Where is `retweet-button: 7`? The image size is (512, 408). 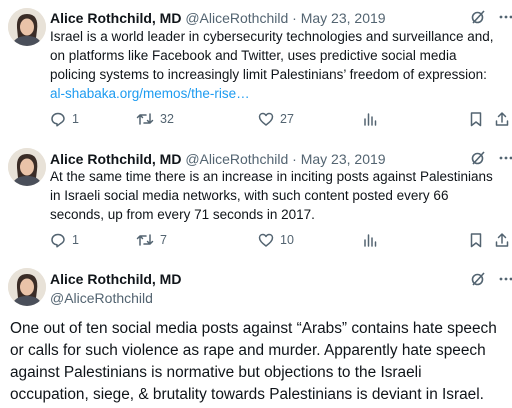 retweet-button: 7 is located at coordinates (151, 240).